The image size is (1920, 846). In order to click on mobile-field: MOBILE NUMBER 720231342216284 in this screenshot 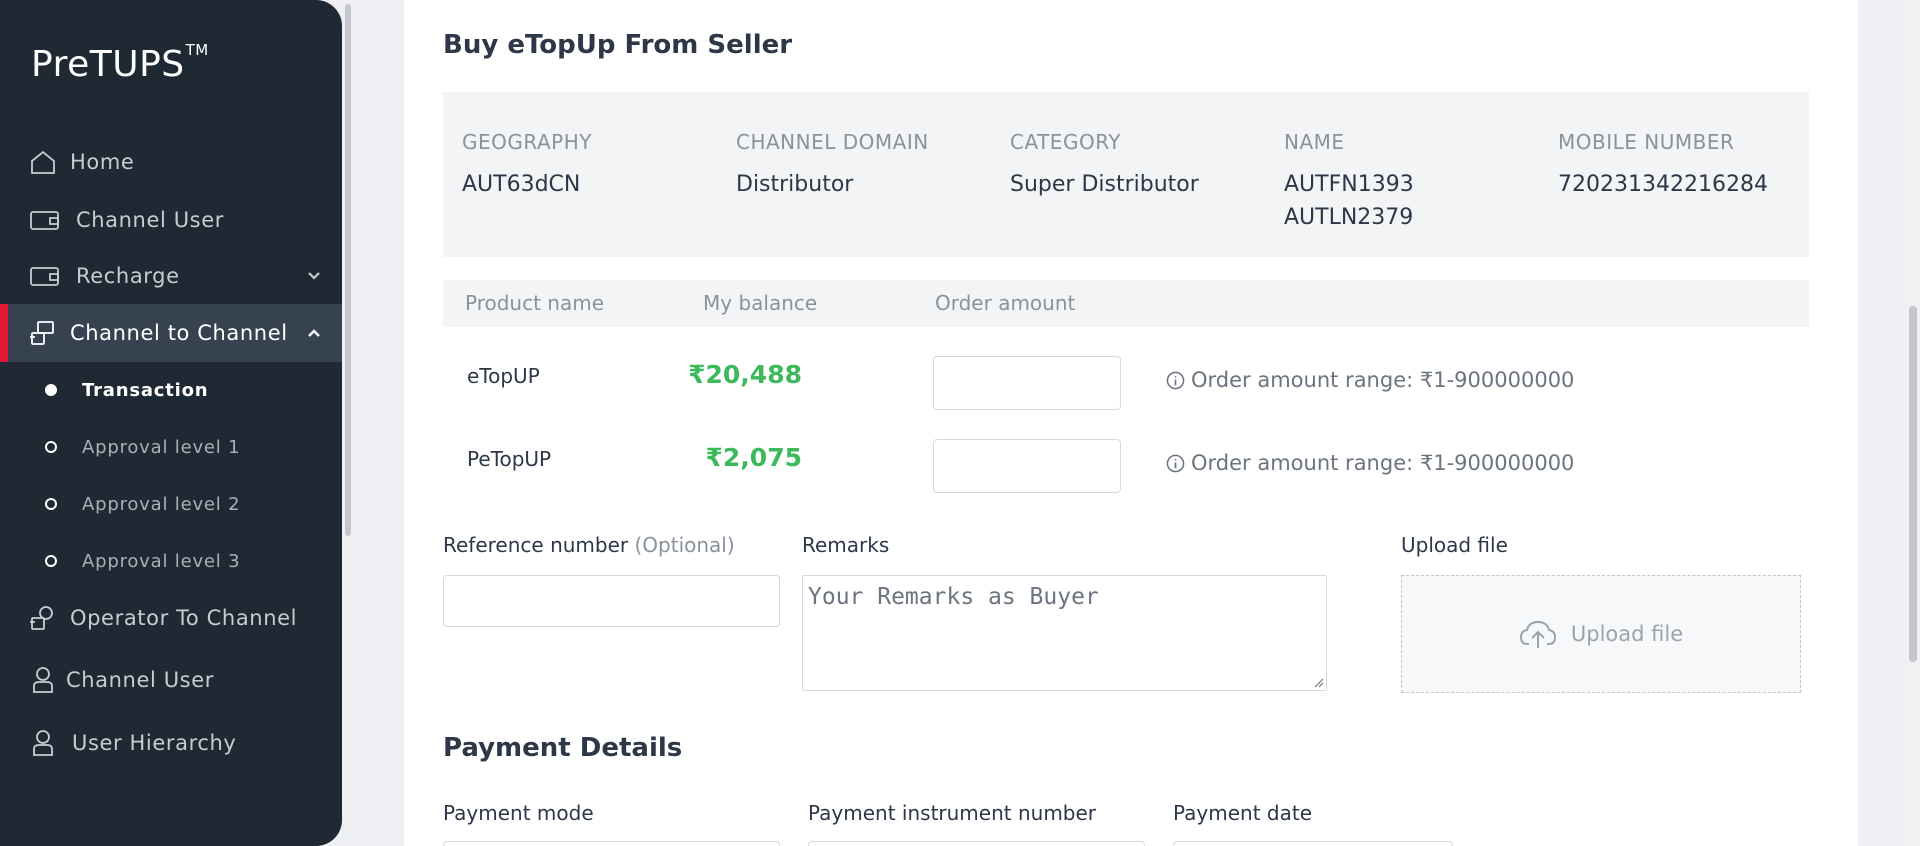, I will do `click(1663, 165)`.